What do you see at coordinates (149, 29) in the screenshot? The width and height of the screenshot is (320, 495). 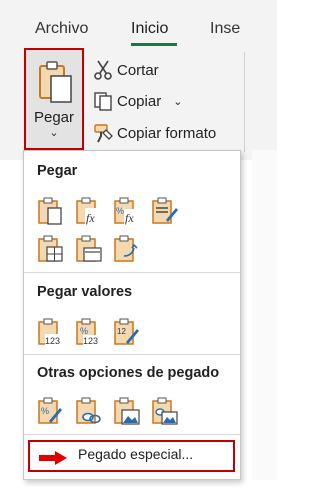 I see `tab-inicio: Inicio` at bounding box center [149, 29].